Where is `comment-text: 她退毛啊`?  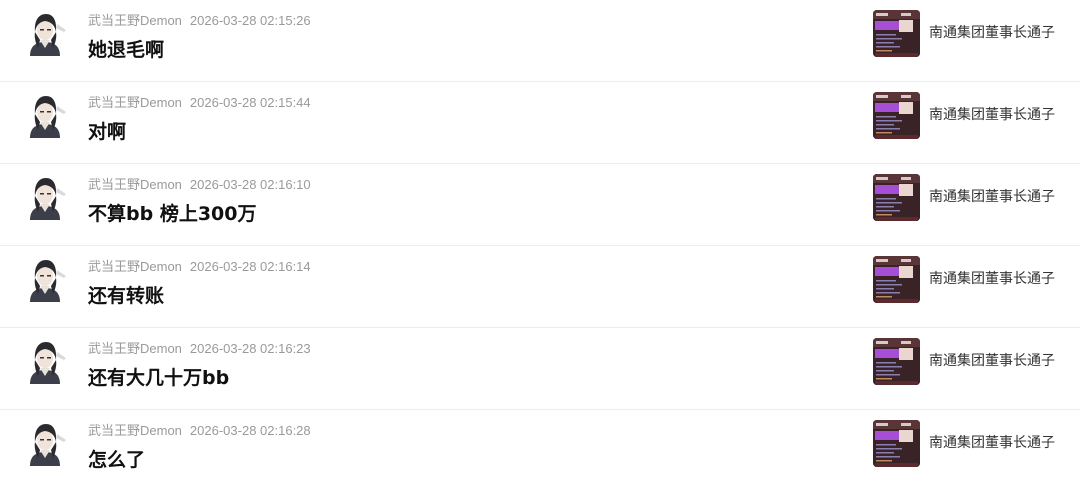 comment-text: 她退毛啊 is located at coordinates (126, 50).